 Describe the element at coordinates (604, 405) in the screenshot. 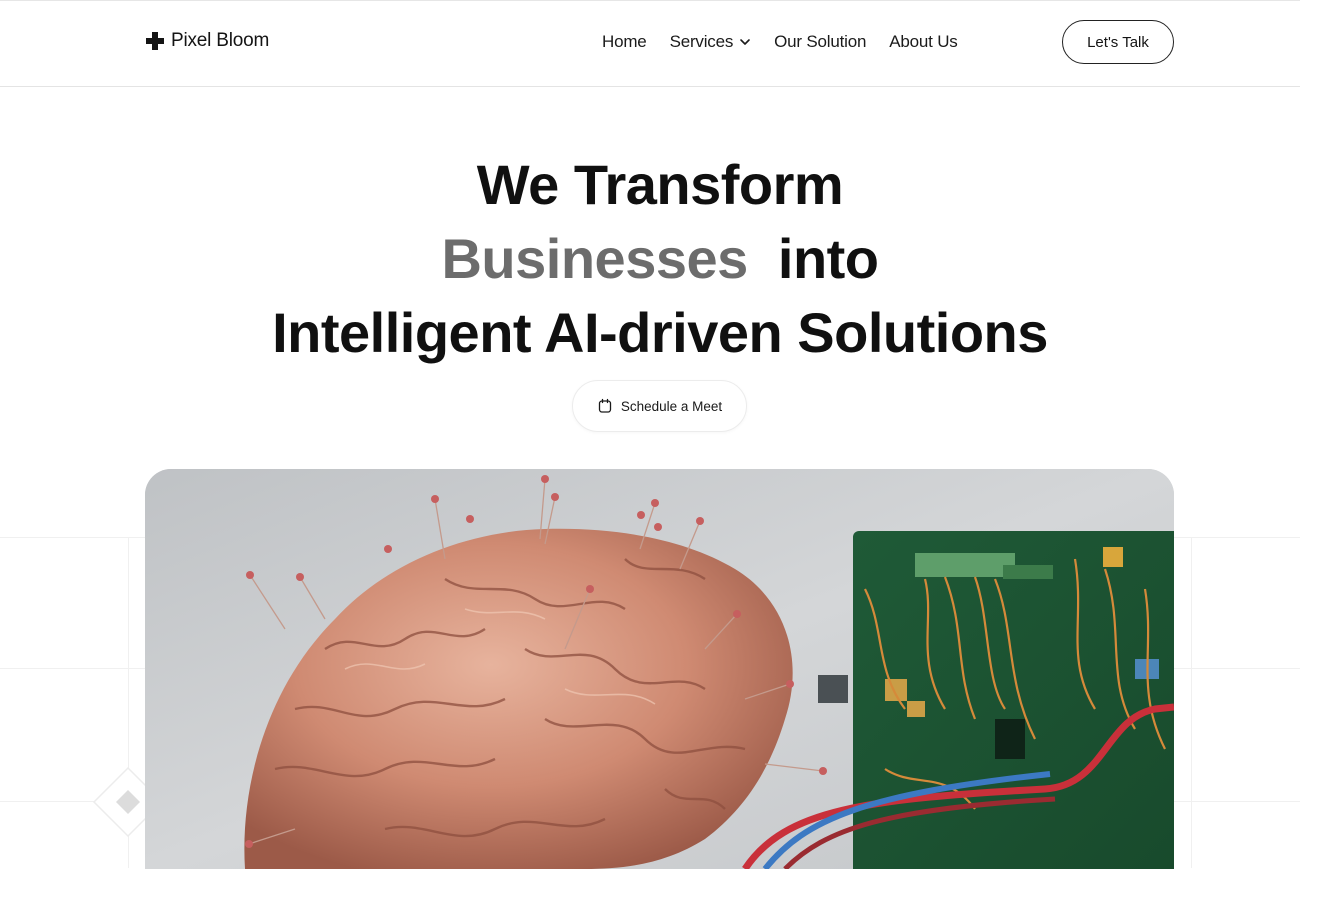

I see `calendar-icon` at that location.